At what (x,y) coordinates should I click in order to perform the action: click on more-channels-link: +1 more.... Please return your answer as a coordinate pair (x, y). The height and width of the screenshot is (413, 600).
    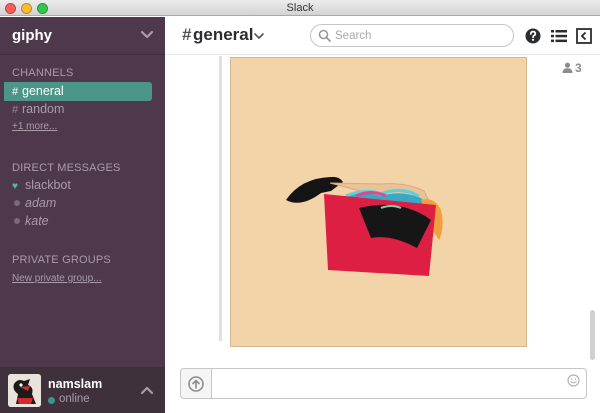
    Looking at the image, I should click on (34, 126).